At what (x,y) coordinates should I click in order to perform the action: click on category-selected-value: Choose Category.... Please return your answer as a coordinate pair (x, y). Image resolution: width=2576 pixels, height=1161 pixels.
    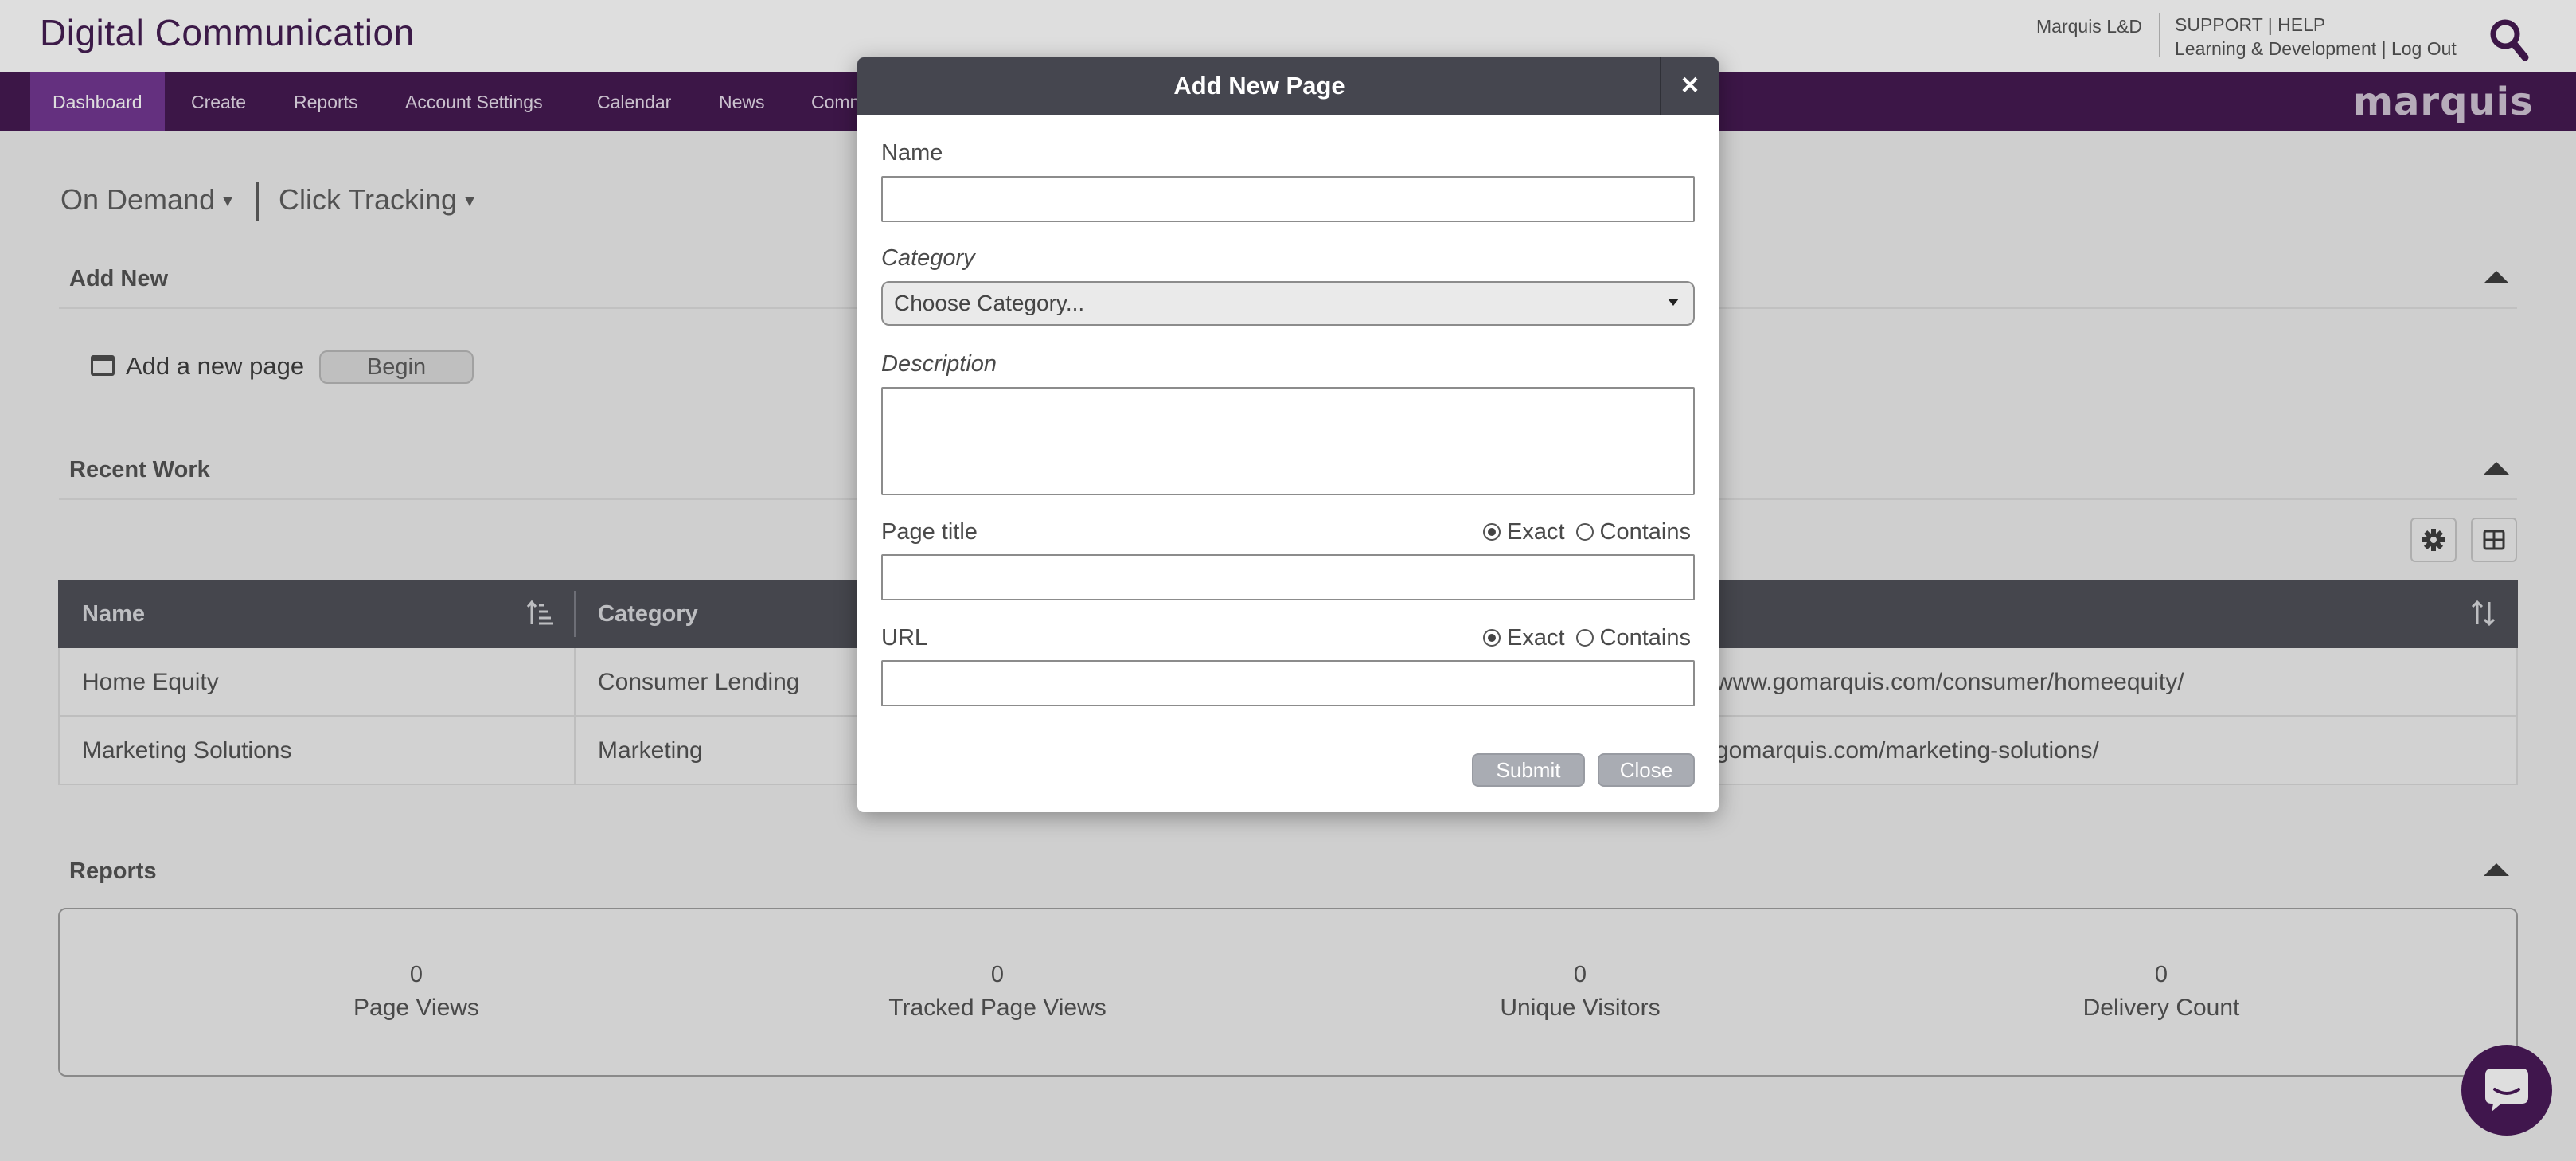
    Looking at the image, I should click on (989, 303).